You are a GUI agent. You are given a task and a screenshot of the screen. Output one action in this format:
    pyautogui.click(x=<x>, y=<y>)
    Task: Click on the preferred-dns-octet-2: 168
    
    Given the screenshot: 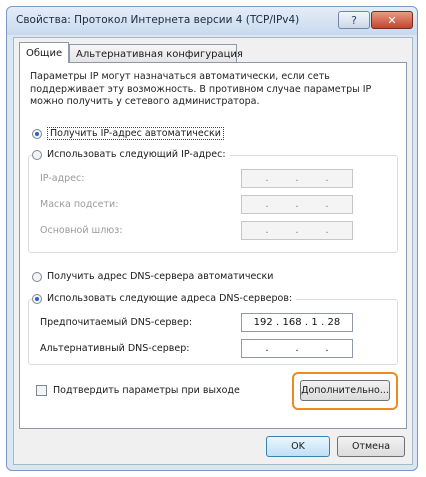 What is the action you would take?
    pyautogui.click(x=292, y=322)
    